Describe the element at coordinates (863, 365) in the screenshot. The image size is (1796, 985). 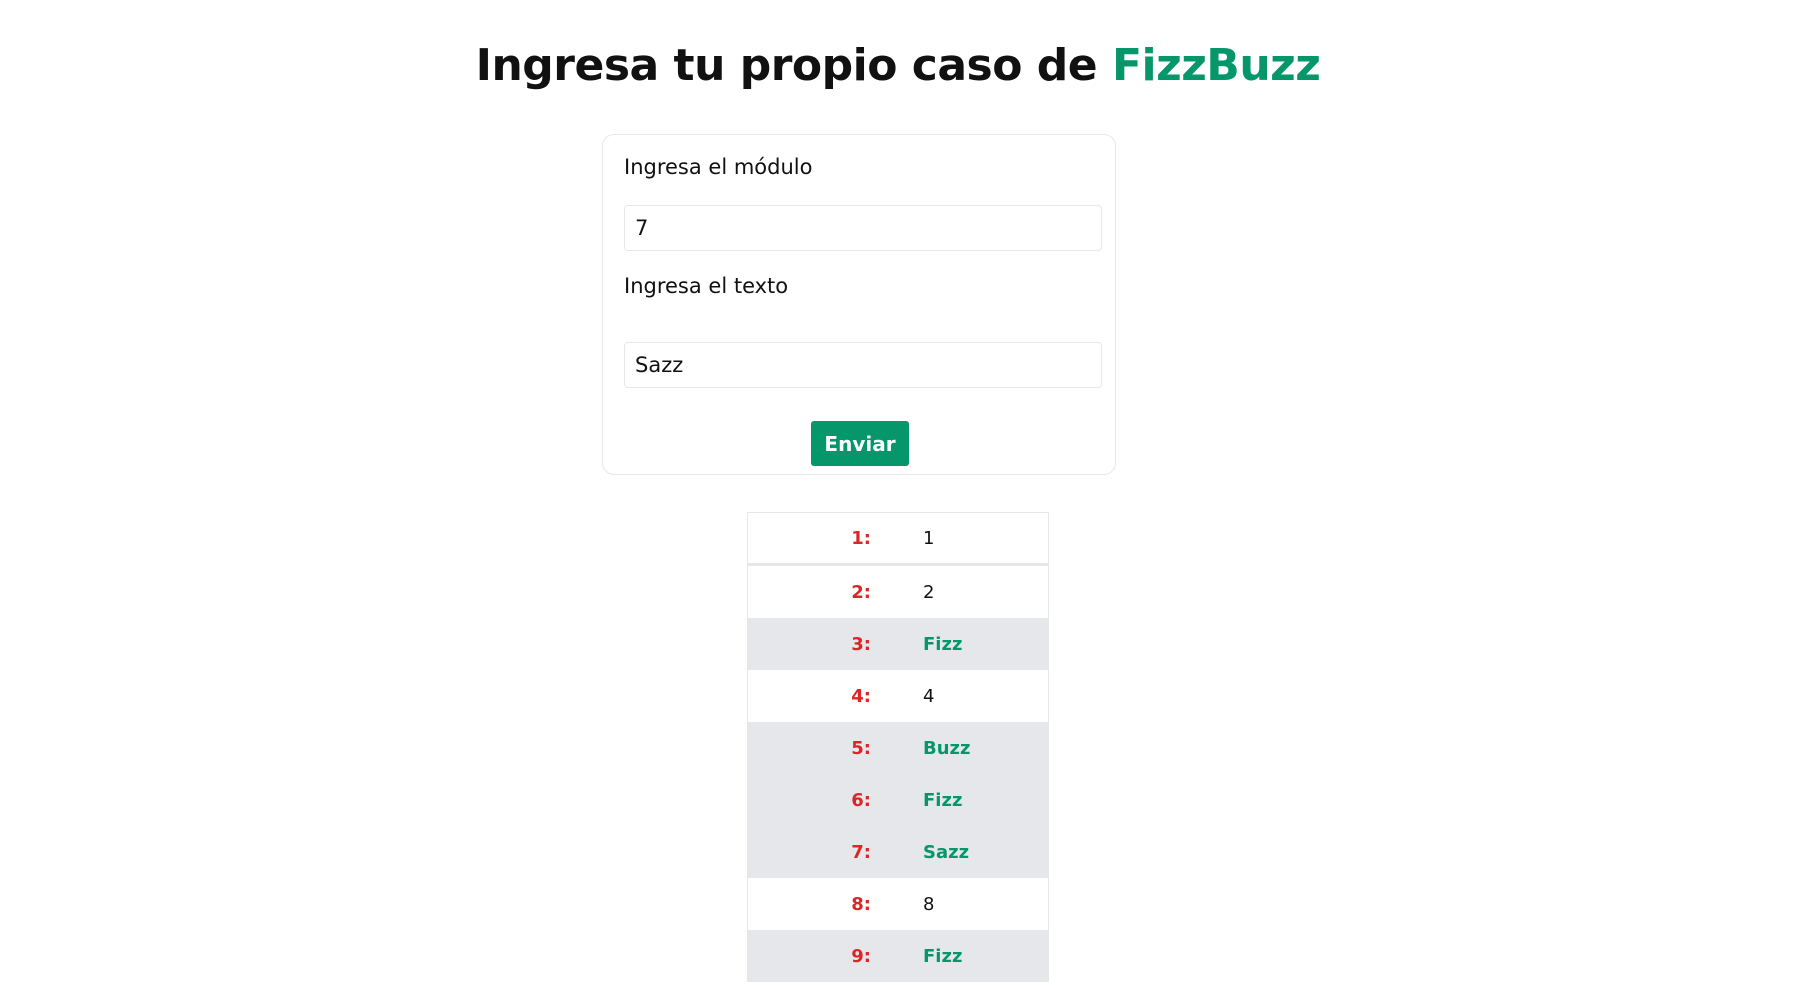
I see `text-input` at that location.